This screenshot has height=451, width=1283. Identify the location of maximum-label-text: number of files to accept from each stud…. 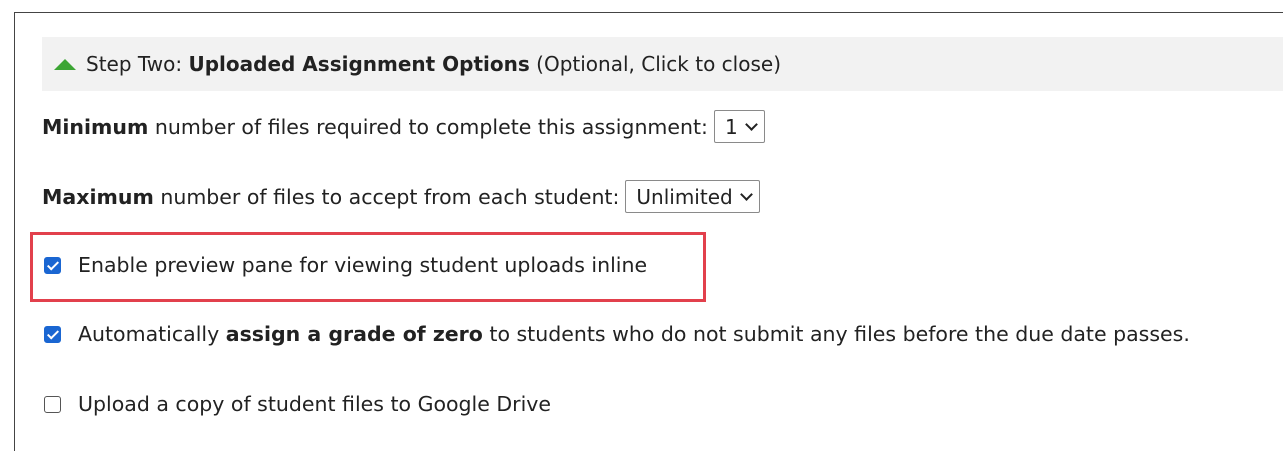
(386, 196).